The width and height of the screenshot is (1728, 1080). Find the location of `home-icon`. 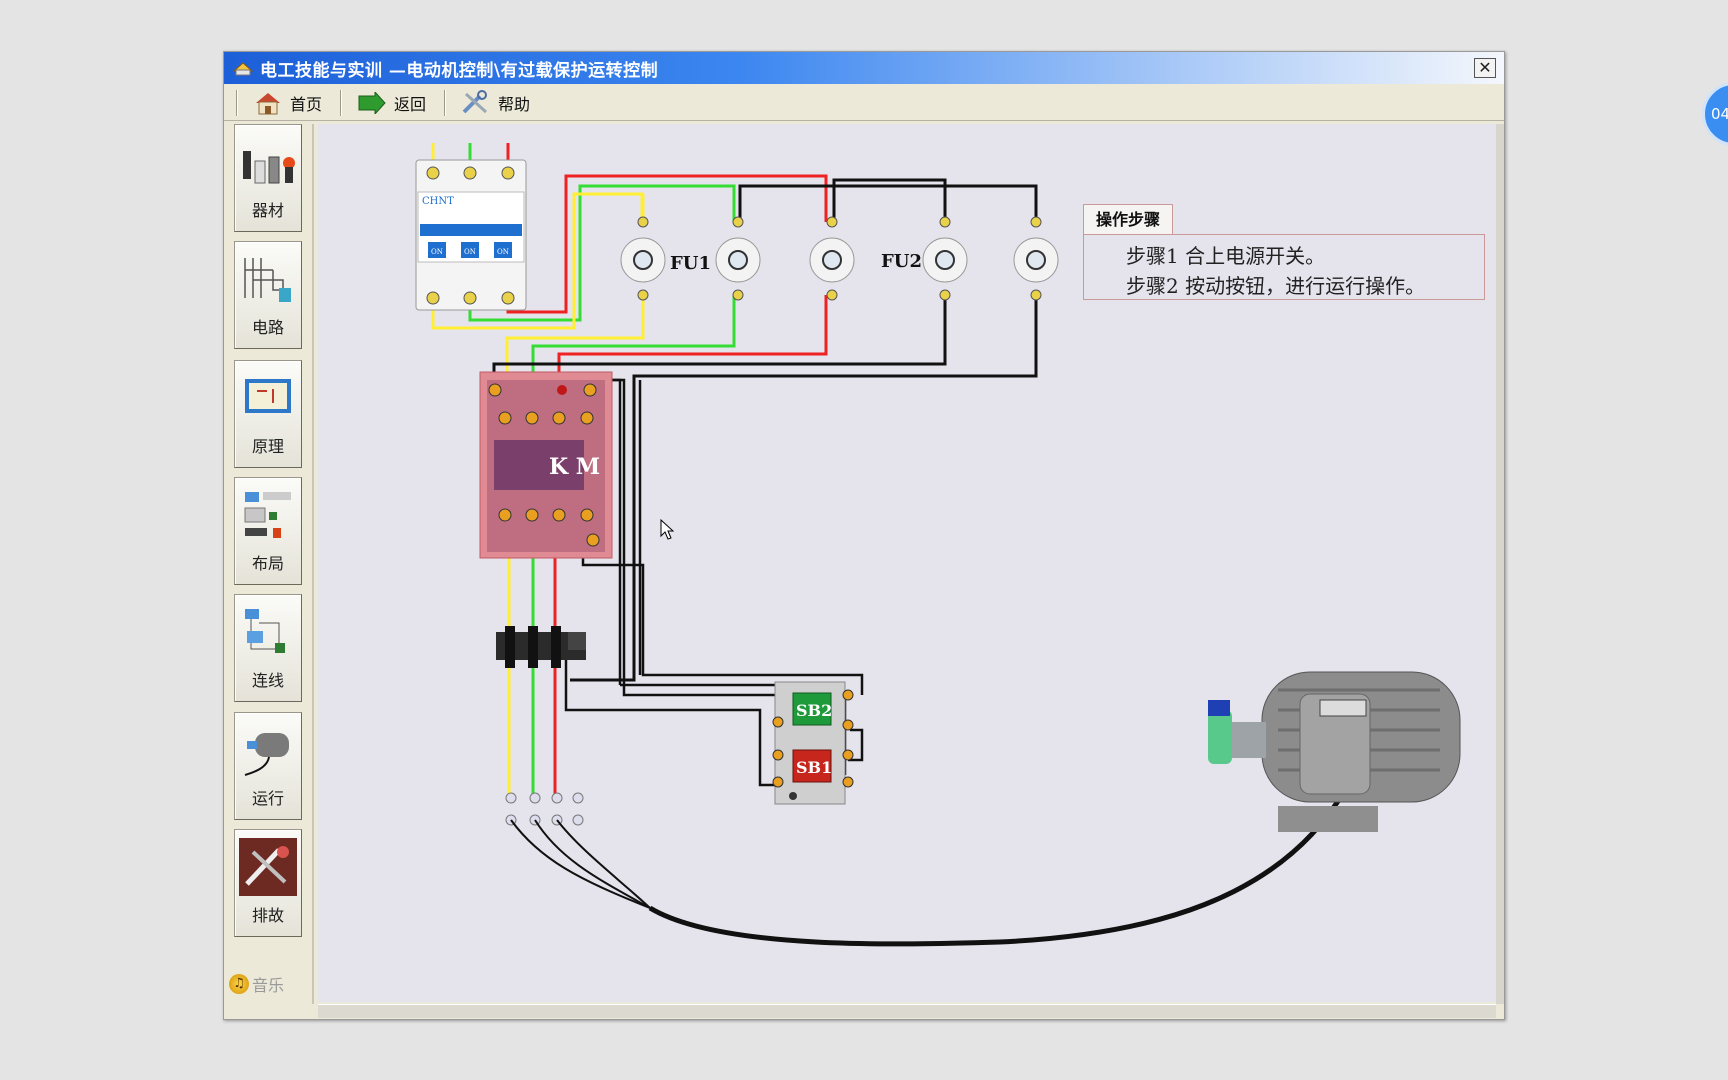

home-icon is located at coordinates (268, 103).